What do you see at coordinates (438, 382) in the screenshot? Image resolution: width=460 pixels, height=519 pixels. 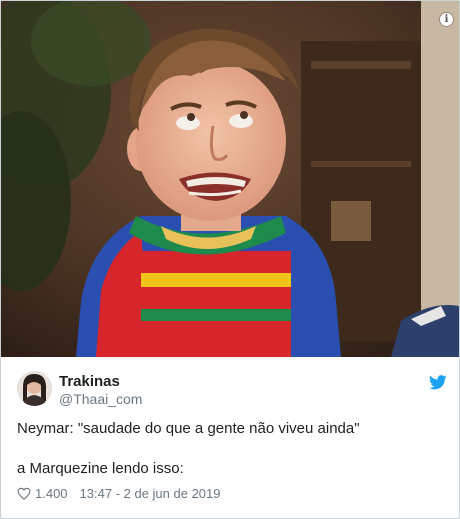 I see `twitter-bird-icon` at bounding box center [438, 382].